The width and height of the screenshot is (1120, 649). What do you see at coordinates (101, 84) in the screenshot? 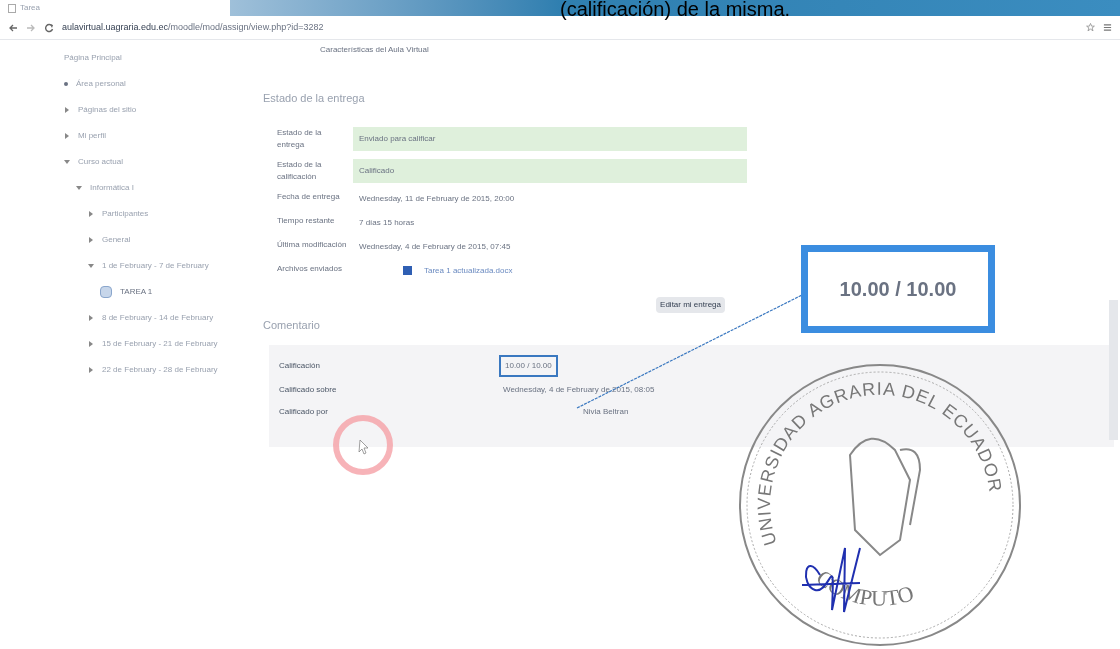
I see `sidebar-link: Área personal` at bounding box center [101, 84].